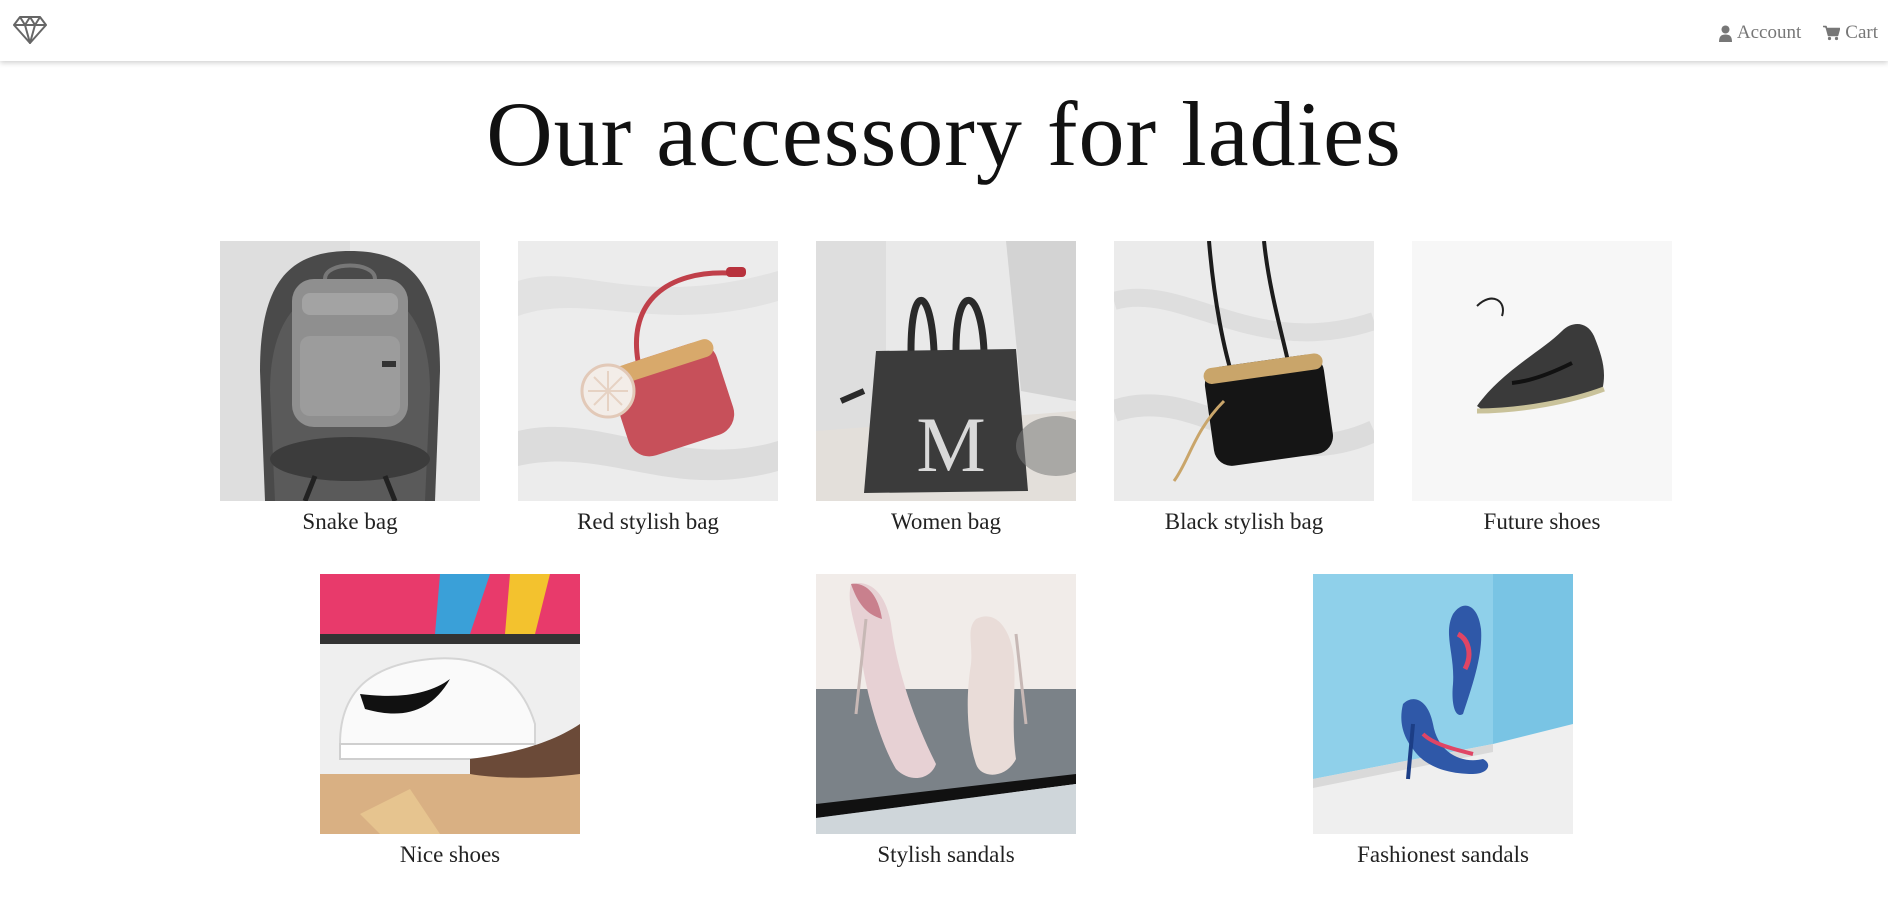 The image size is (1888, 916). What do you see at coordinates (946, 371) in the screenshot?
I see `product-image: M` at bounding box center [946, 371].